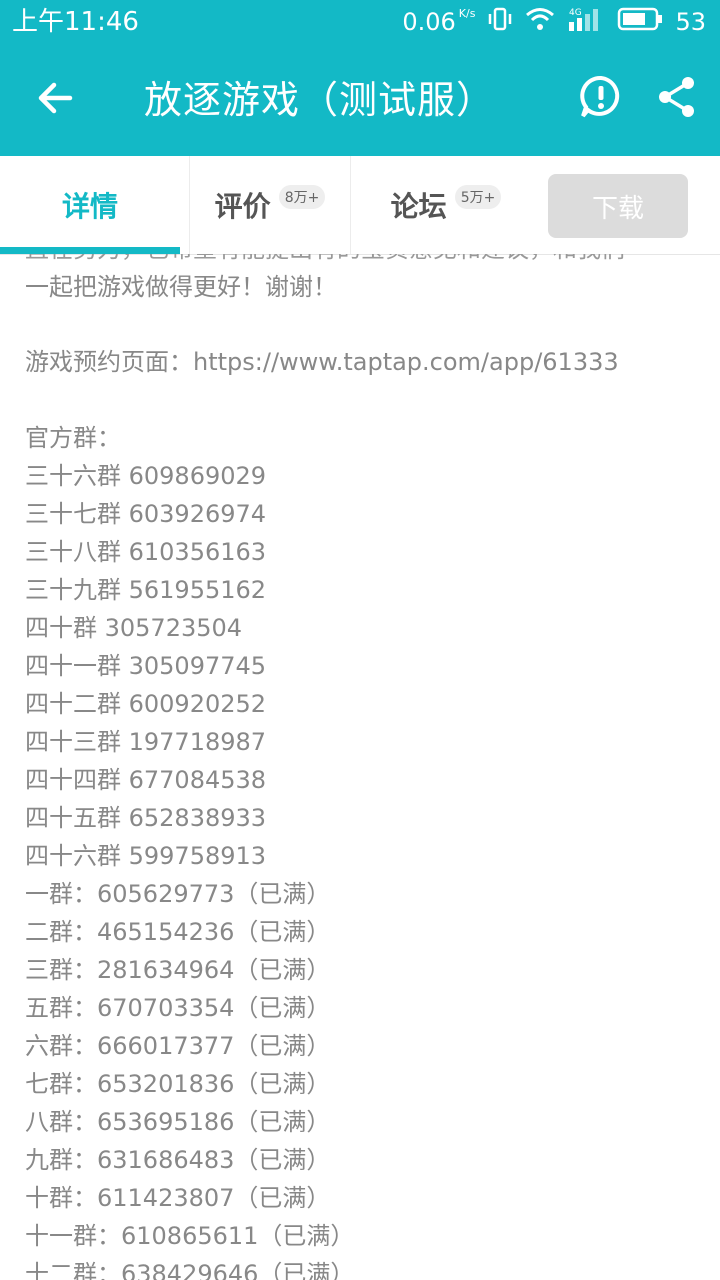  Describe the element at coordinates (690, 22) in the screenshot. I see `battery-level: 53` at that location.